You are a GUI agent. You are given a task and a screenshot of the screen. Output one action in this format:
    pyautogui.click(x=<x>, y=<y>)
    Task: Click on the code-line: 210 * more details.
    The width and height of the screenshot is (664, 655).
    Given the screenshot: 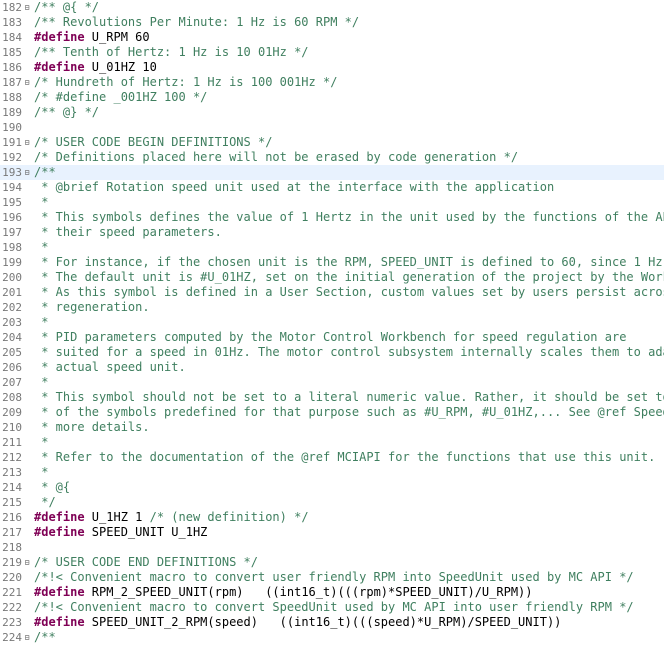 What is the action you would take?
    pyautogui.click(x=332, y=427)
    